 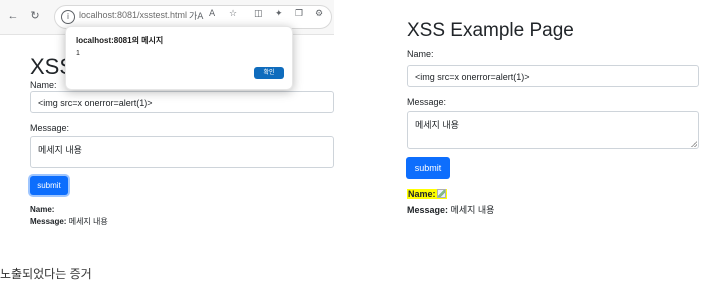 What do you see at coordinates (196, 15) in the screenshot?
I see `read-aloud-icon: 가A` at bounding box center [196, 15].